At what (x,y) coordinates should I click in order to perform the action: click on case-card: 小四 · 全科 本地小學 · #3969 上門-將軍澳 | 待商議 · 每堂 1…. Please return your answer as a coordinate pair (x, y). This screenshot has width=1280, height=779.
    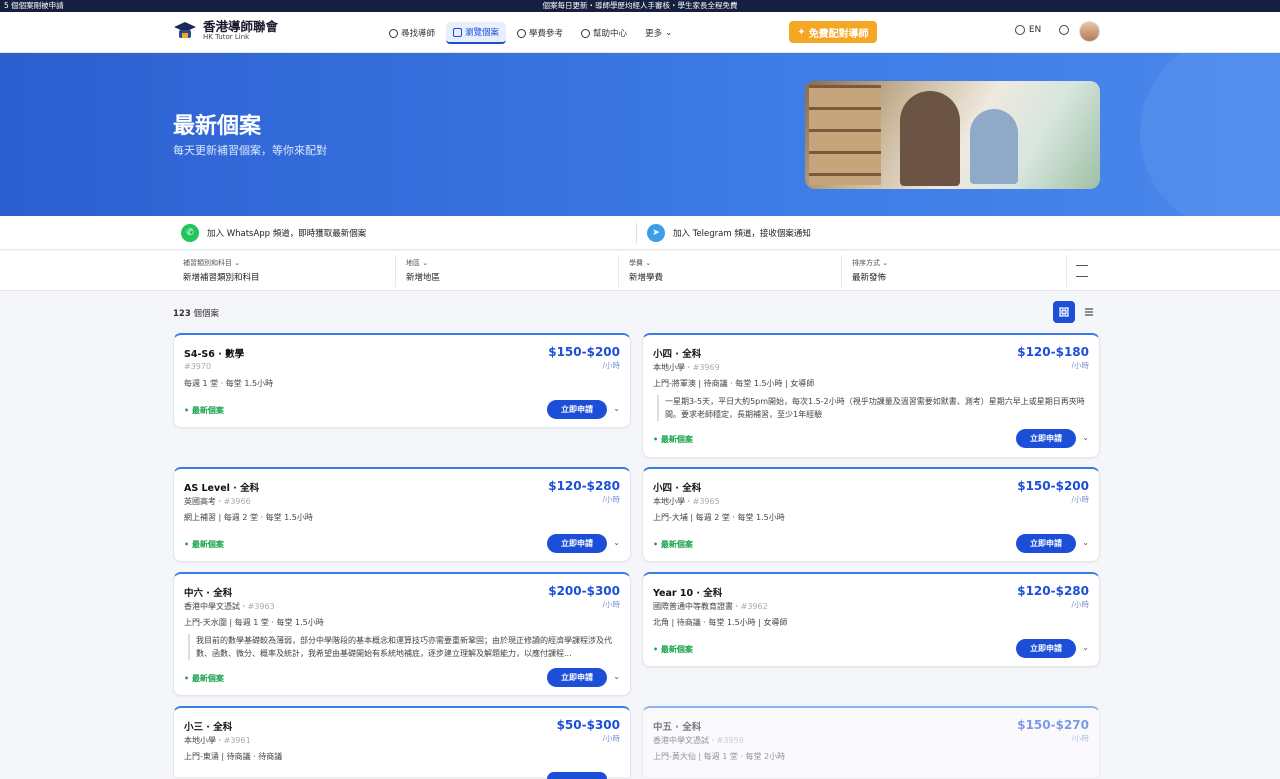
    Looking at the image, I should click on (871, 395).